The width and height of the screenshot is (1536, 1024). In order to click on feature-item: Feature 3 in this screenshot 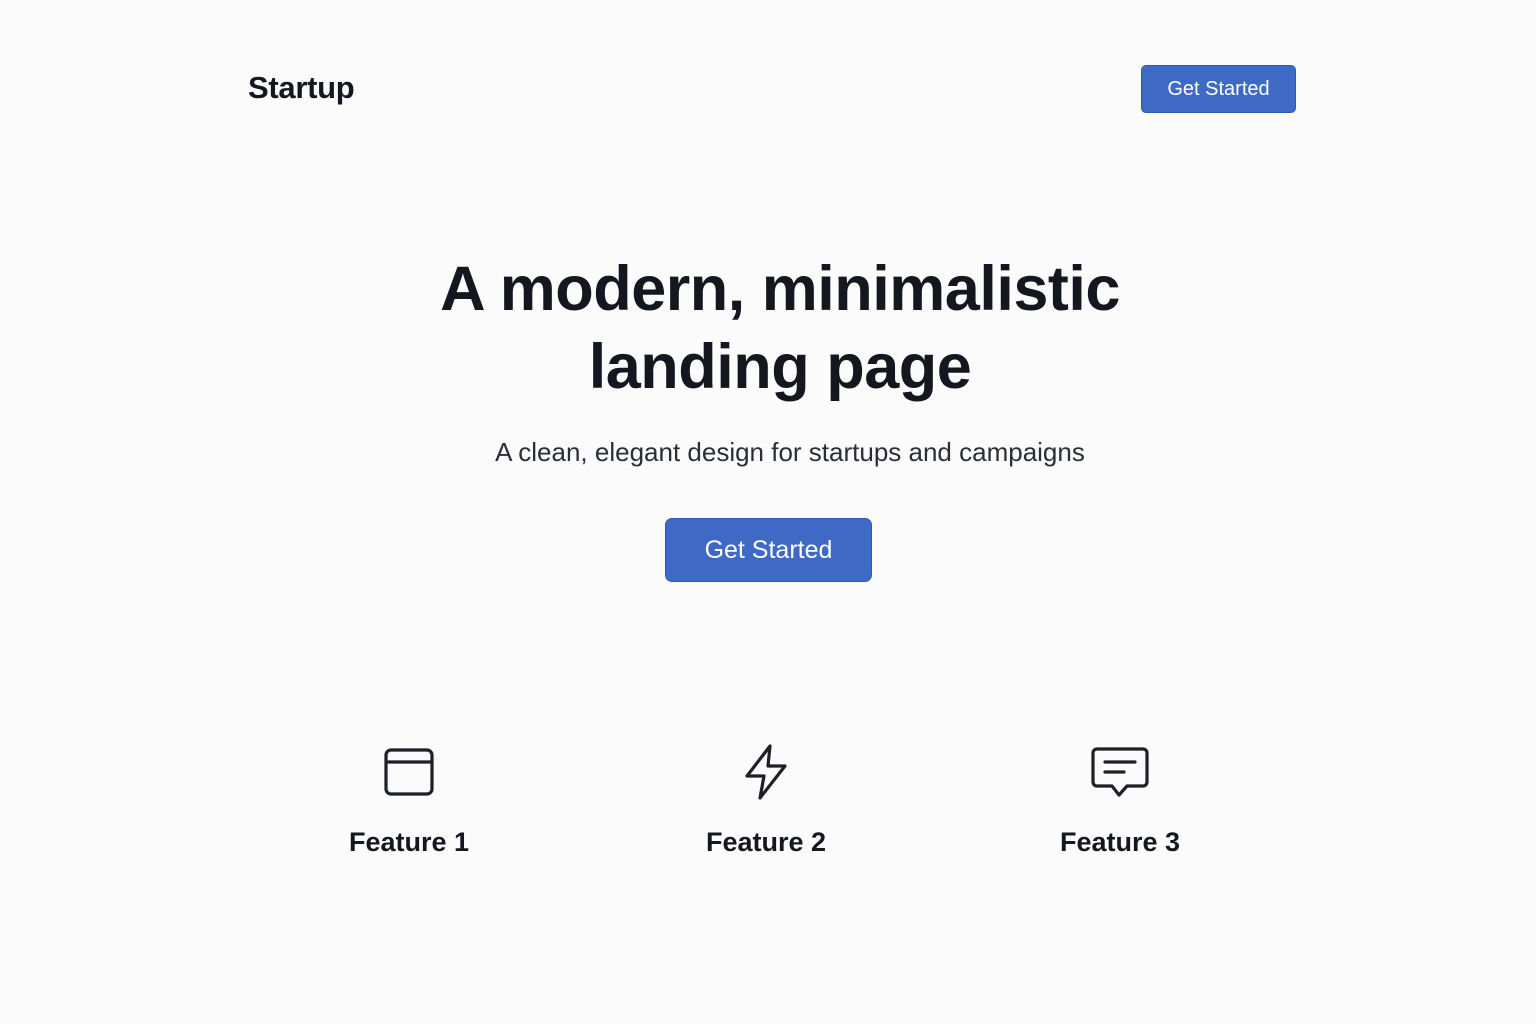, I will do `click(1120, 801)`.